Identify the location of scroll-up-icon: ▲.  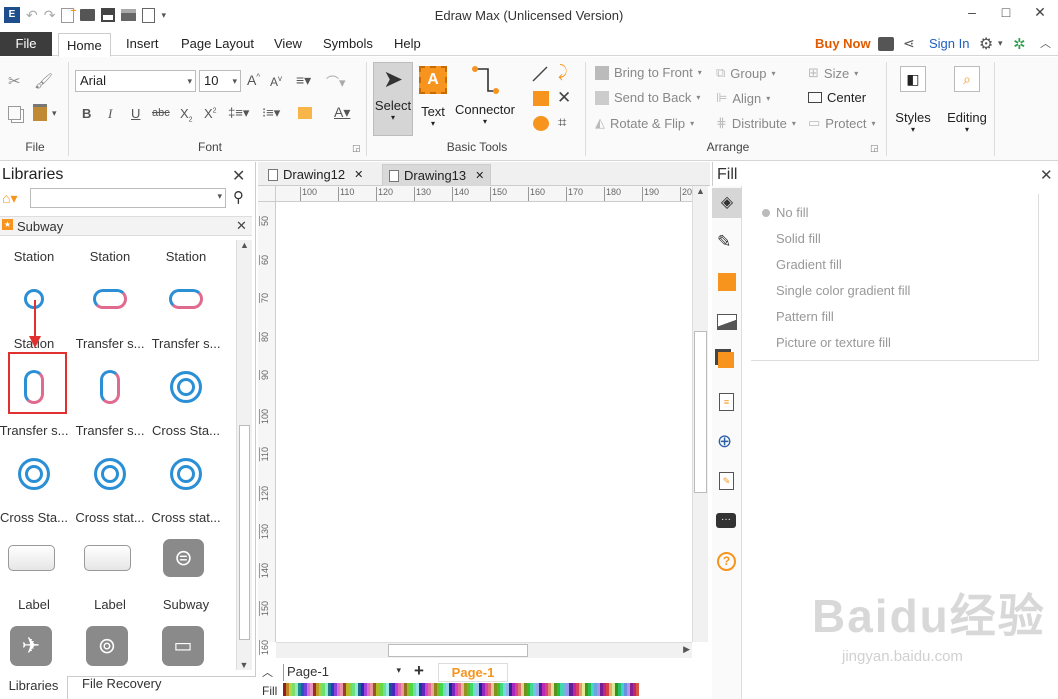
(244, 245).